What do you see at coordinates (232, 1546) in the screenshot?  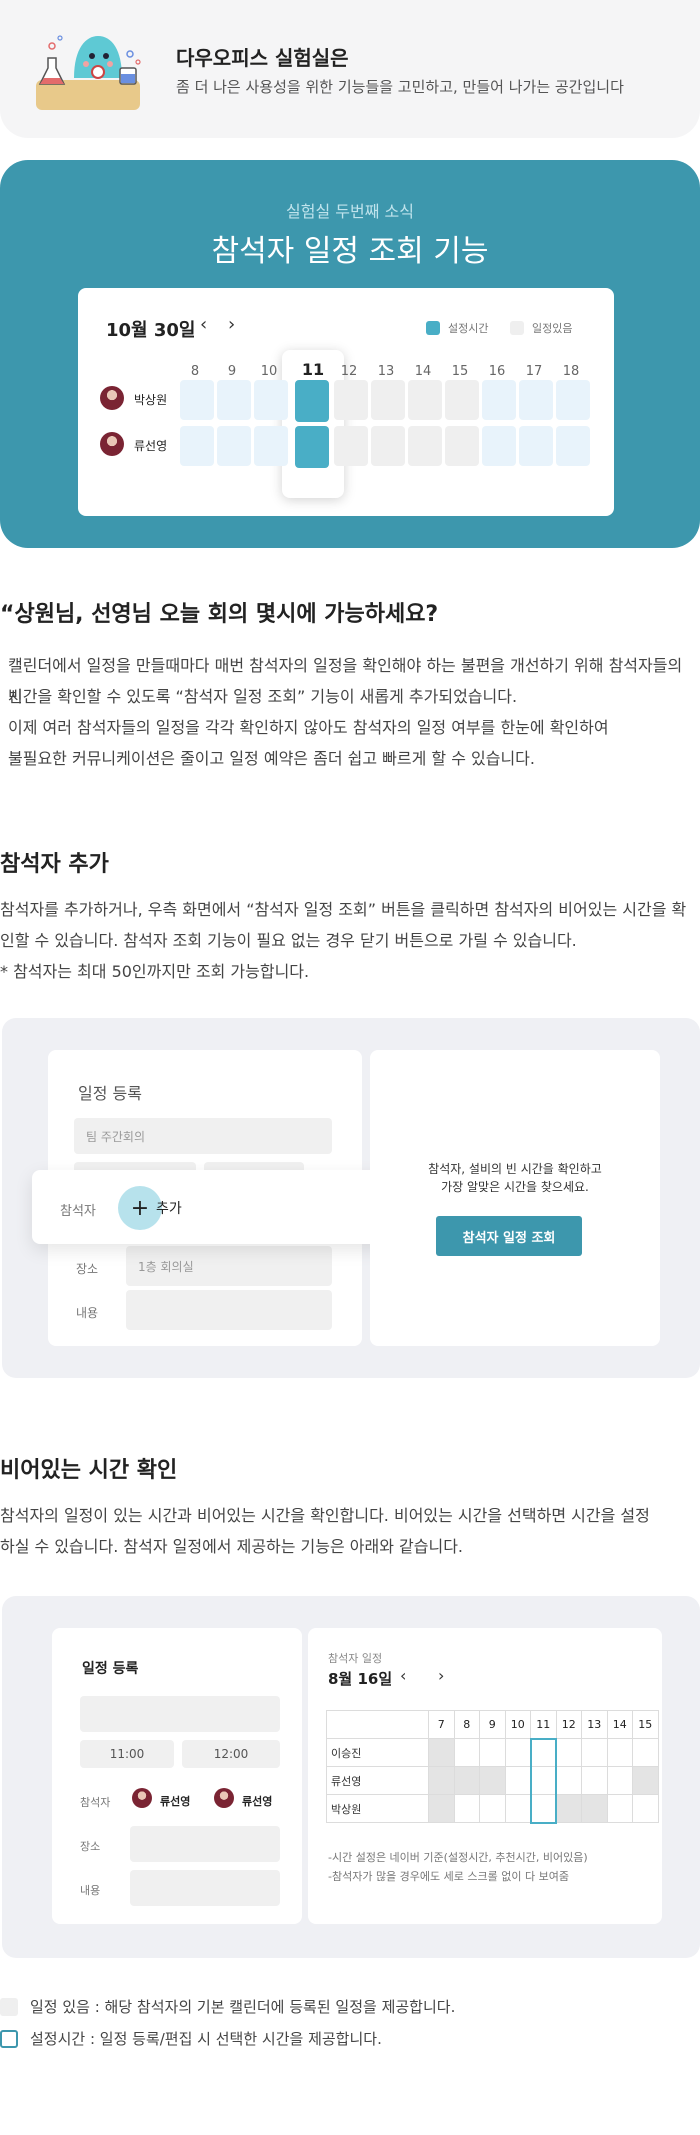 I see `section-free-line: 하실 수 있습니다. 참석자 일정에서 제공하는 기능은 아래와 같습니다.` at bounding box center [232, 1546].